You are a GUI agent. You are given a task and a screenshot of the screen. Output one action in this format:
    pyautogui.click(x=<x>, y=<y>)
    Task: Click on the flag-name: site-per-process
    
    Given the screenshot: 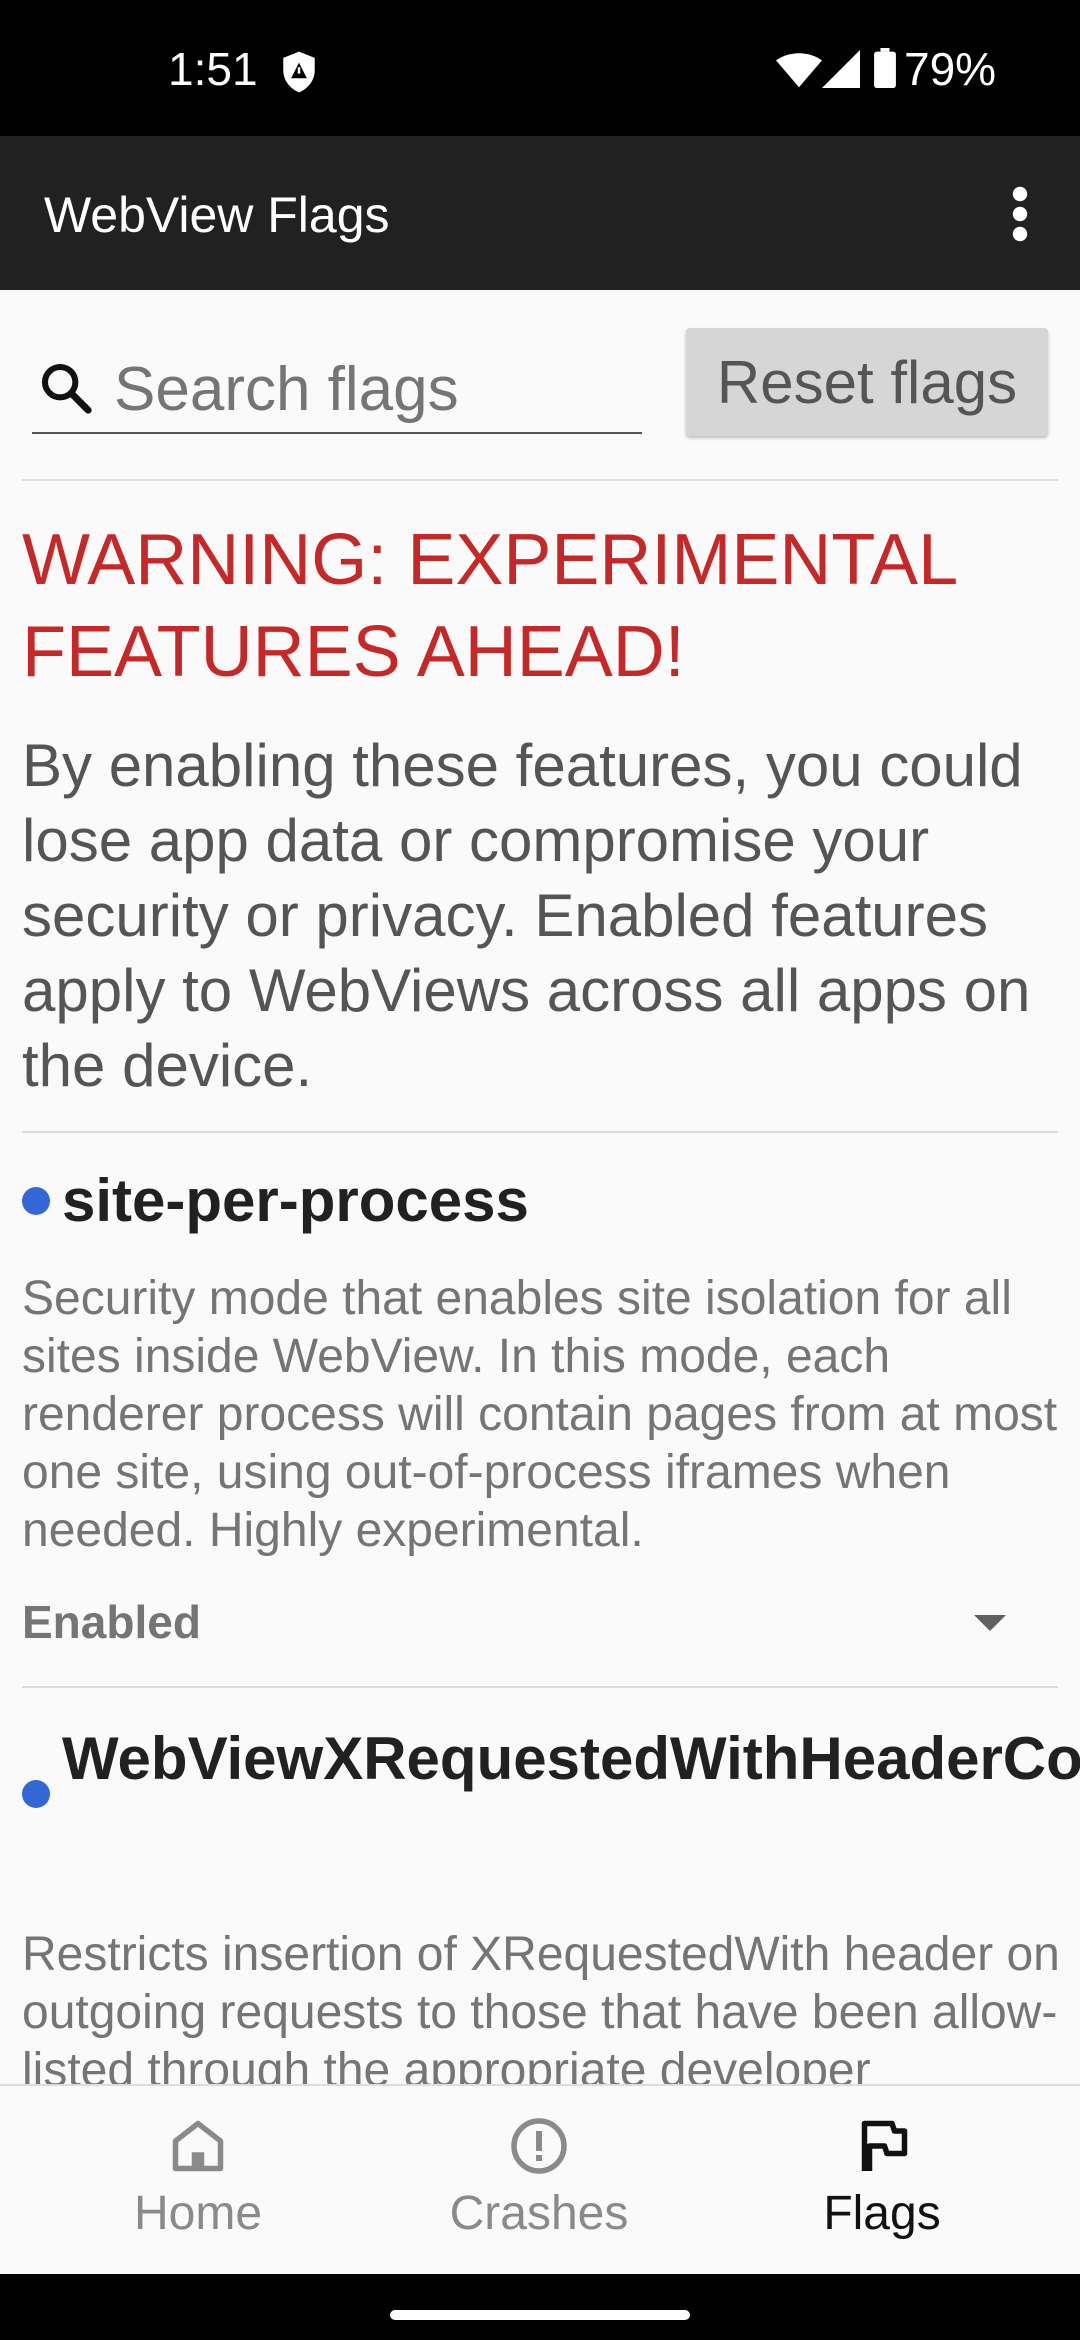 What is the action you would take?
    pyautogui.click(x=295, y=1200)
    